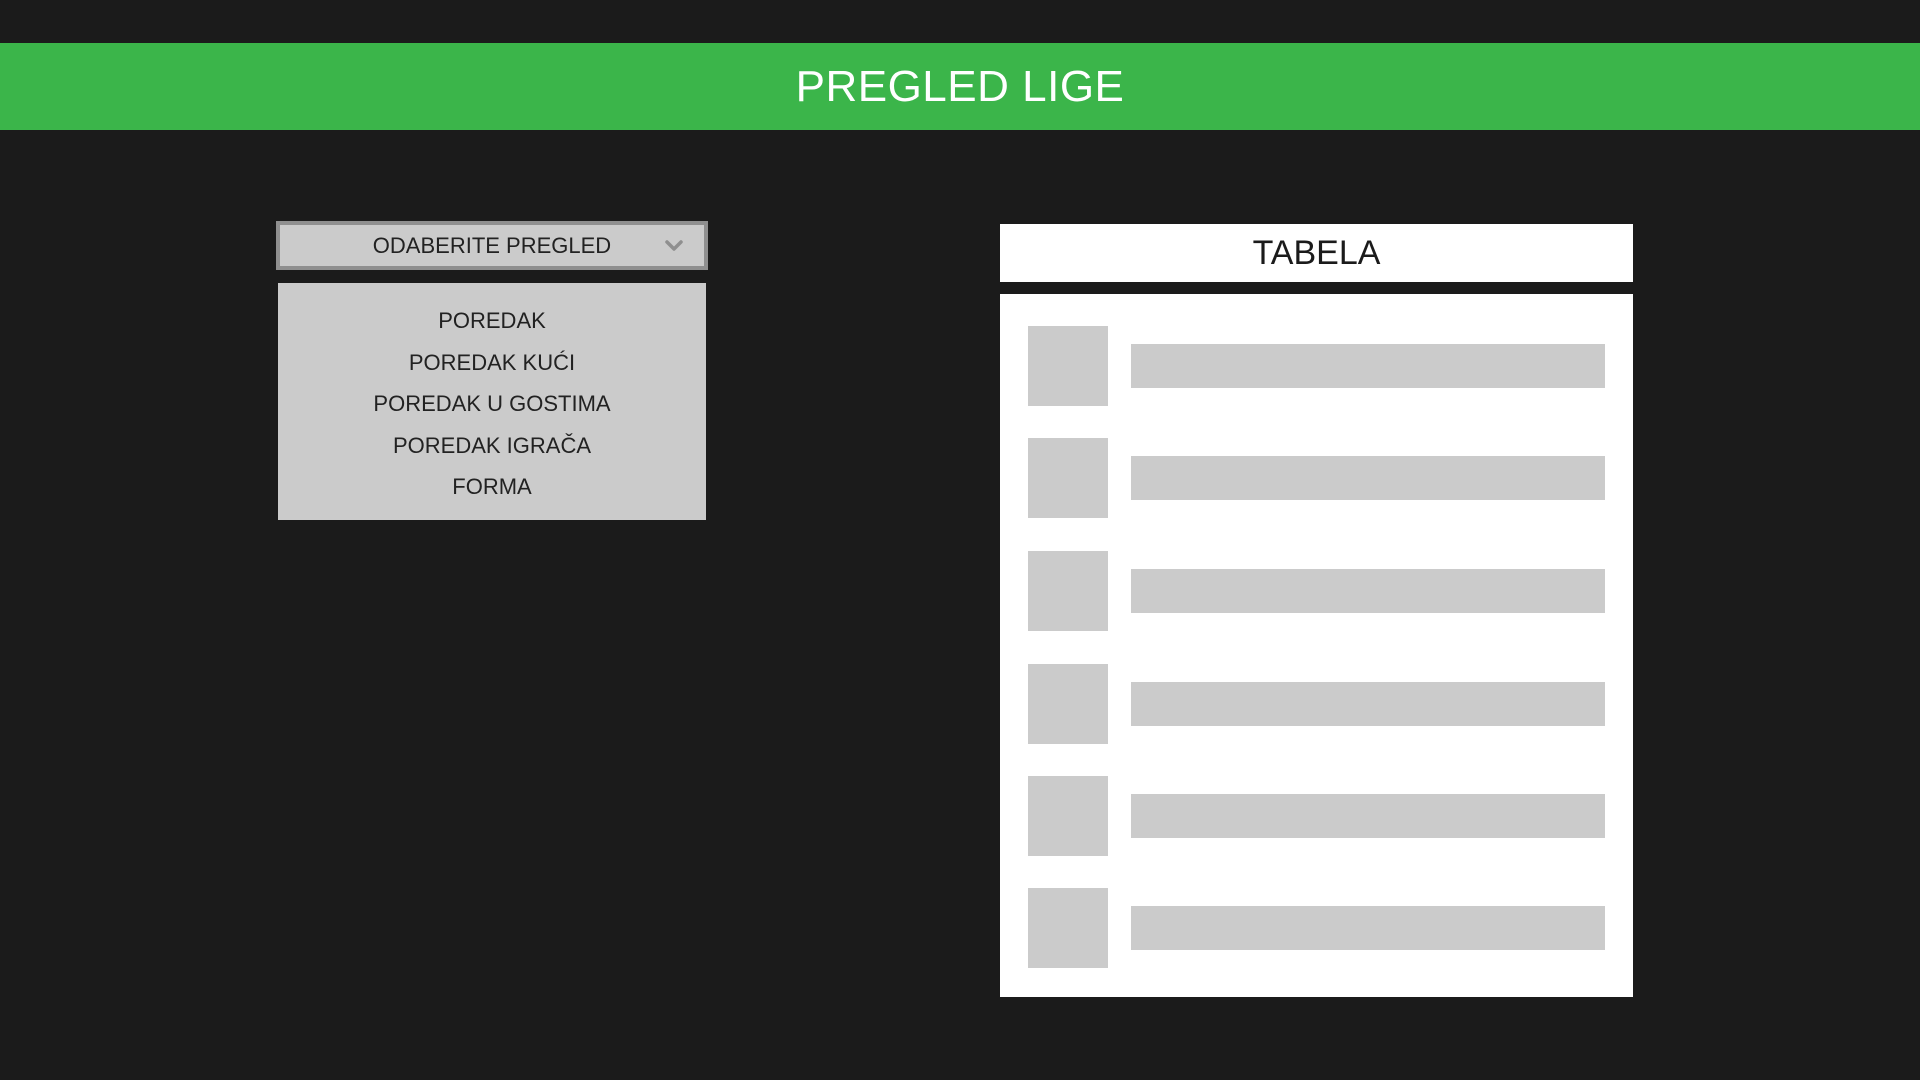 The image size is (1920, 1080). What do you see at coordinates (674, 245) in the screenshot?
I see `chevron-down-icon` at bounding box center [674, 245].